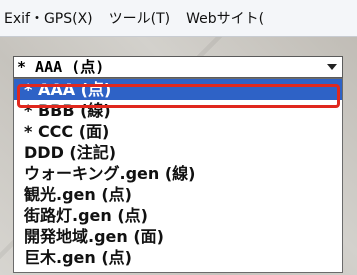 The width and height of the screenshot is (357, 275). I want to click on dropdown-item: 巨木.gen (点), so click(178, 257).